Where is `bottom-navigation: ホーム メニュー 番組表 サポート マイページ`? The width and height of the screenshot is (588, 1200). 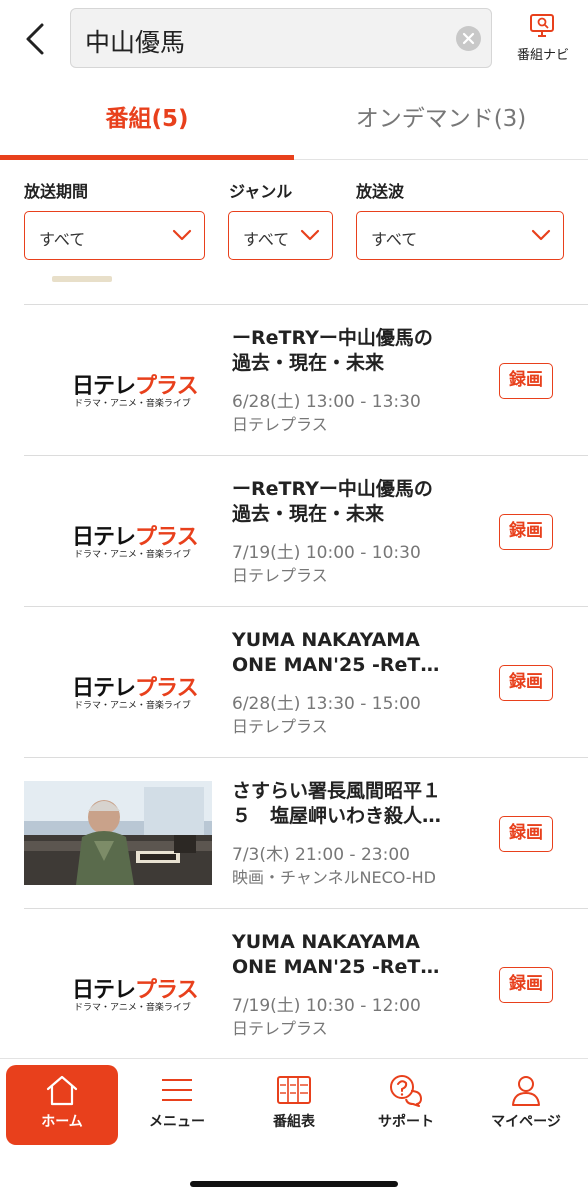
bottom-navigation: ホーム メニュー 番組表 サポート マイページ is located at coordinates (294, 1129).